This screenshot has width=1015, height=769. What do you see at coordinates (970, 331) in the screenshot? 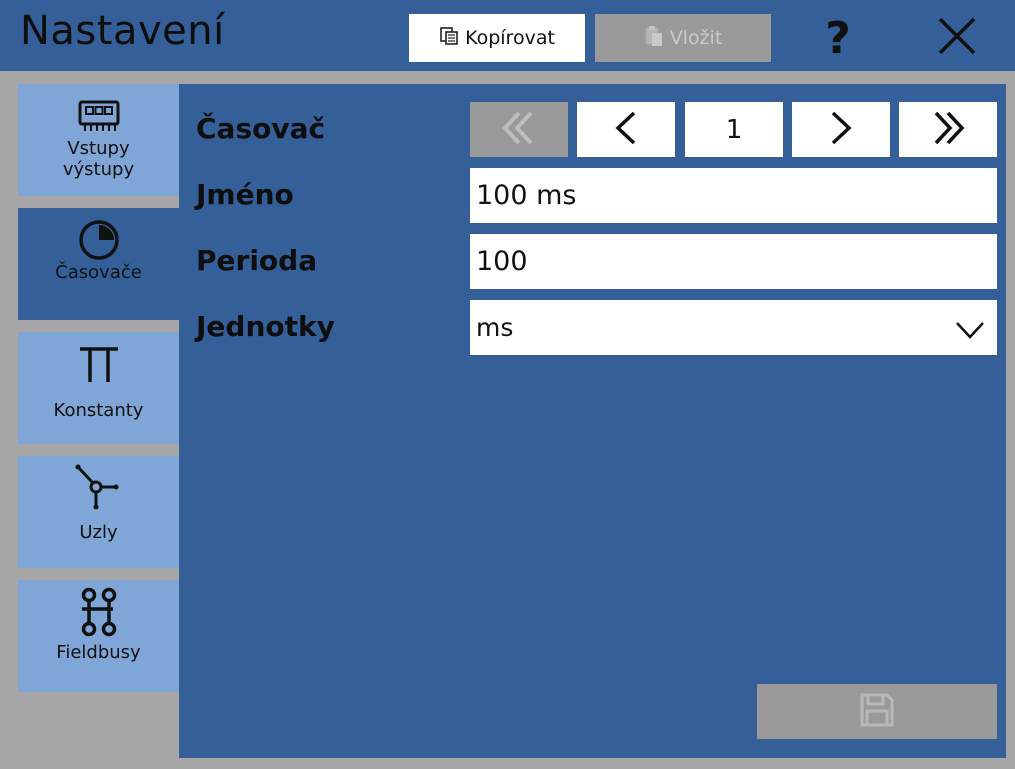
I see `chevron-down-icon` at bounding box center [970, 331].